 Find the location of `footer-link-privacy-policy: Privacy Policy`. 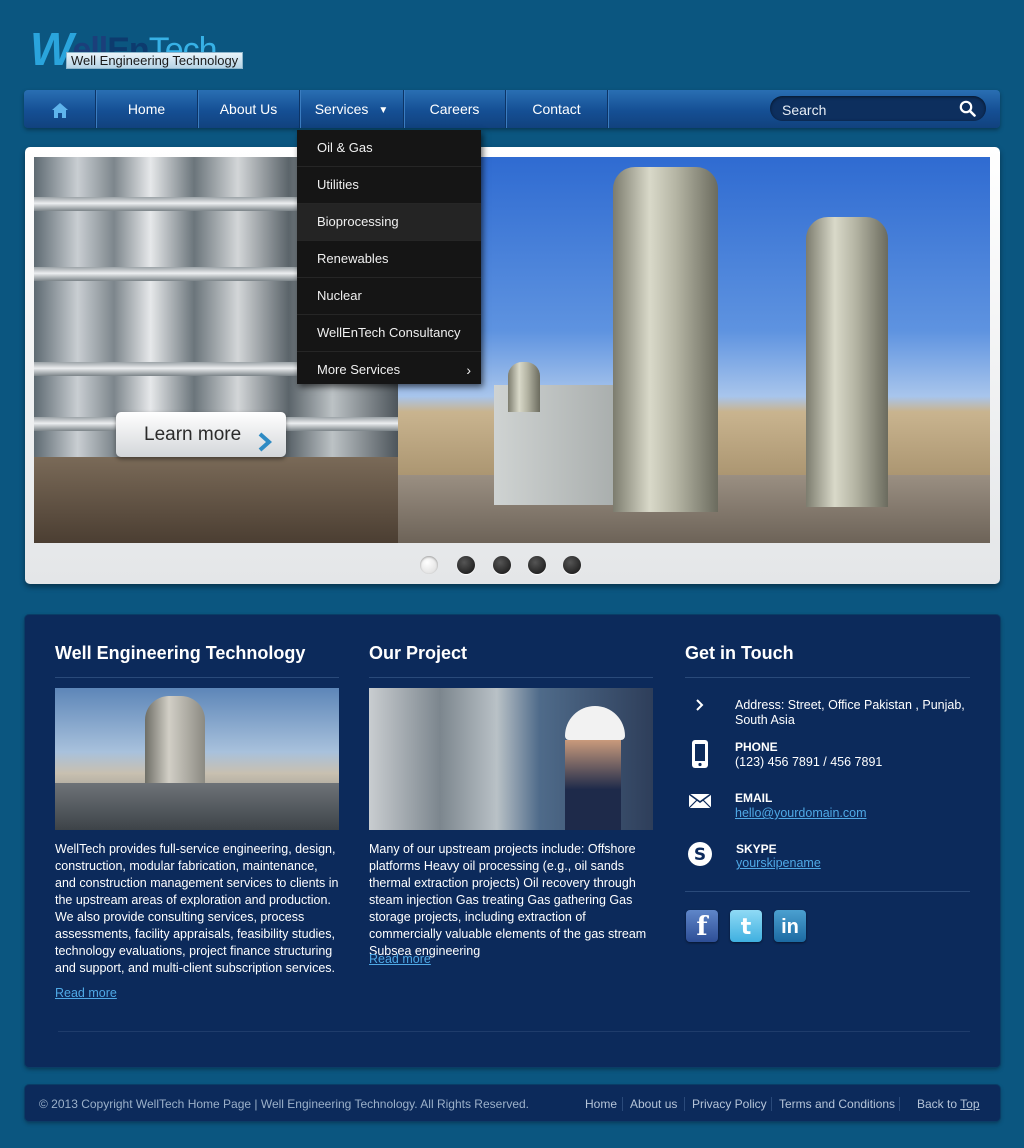

footer-link-privacy-policy: Privacy Policy is located at coordinates (729, 1104).